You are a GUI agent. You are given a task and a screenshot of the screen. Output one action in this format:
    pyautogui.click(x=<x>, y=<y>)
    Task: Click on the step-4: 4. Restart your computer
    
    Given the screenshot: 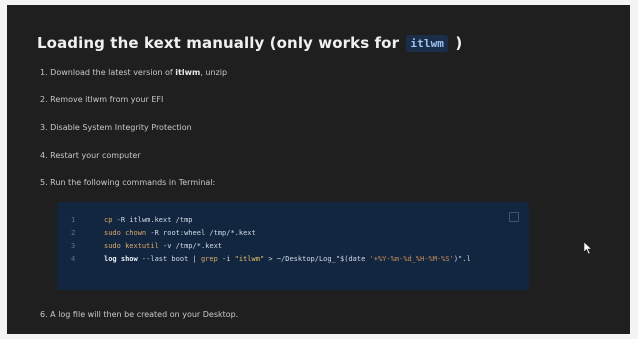 What is the action you would take?
    pyautogui.click(x=90, y=155)
    